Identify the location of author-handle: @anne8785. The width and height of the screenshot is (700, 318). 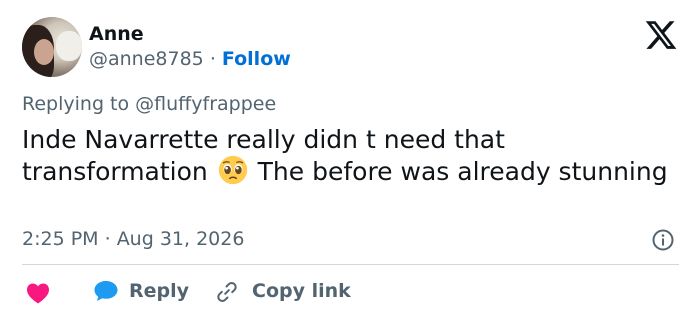
(146, 59).